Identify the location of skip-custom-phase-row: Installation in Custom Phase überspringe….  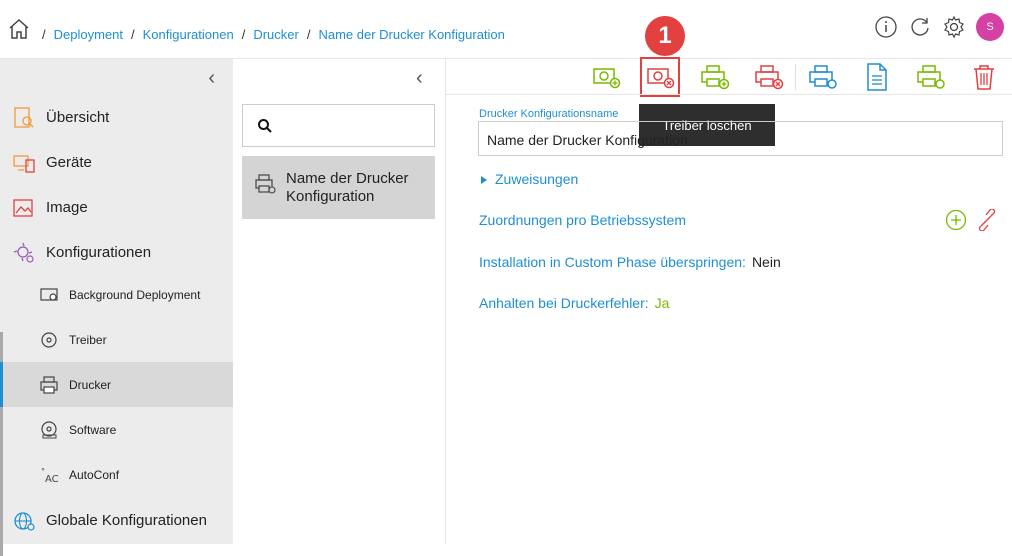
(630, 262).